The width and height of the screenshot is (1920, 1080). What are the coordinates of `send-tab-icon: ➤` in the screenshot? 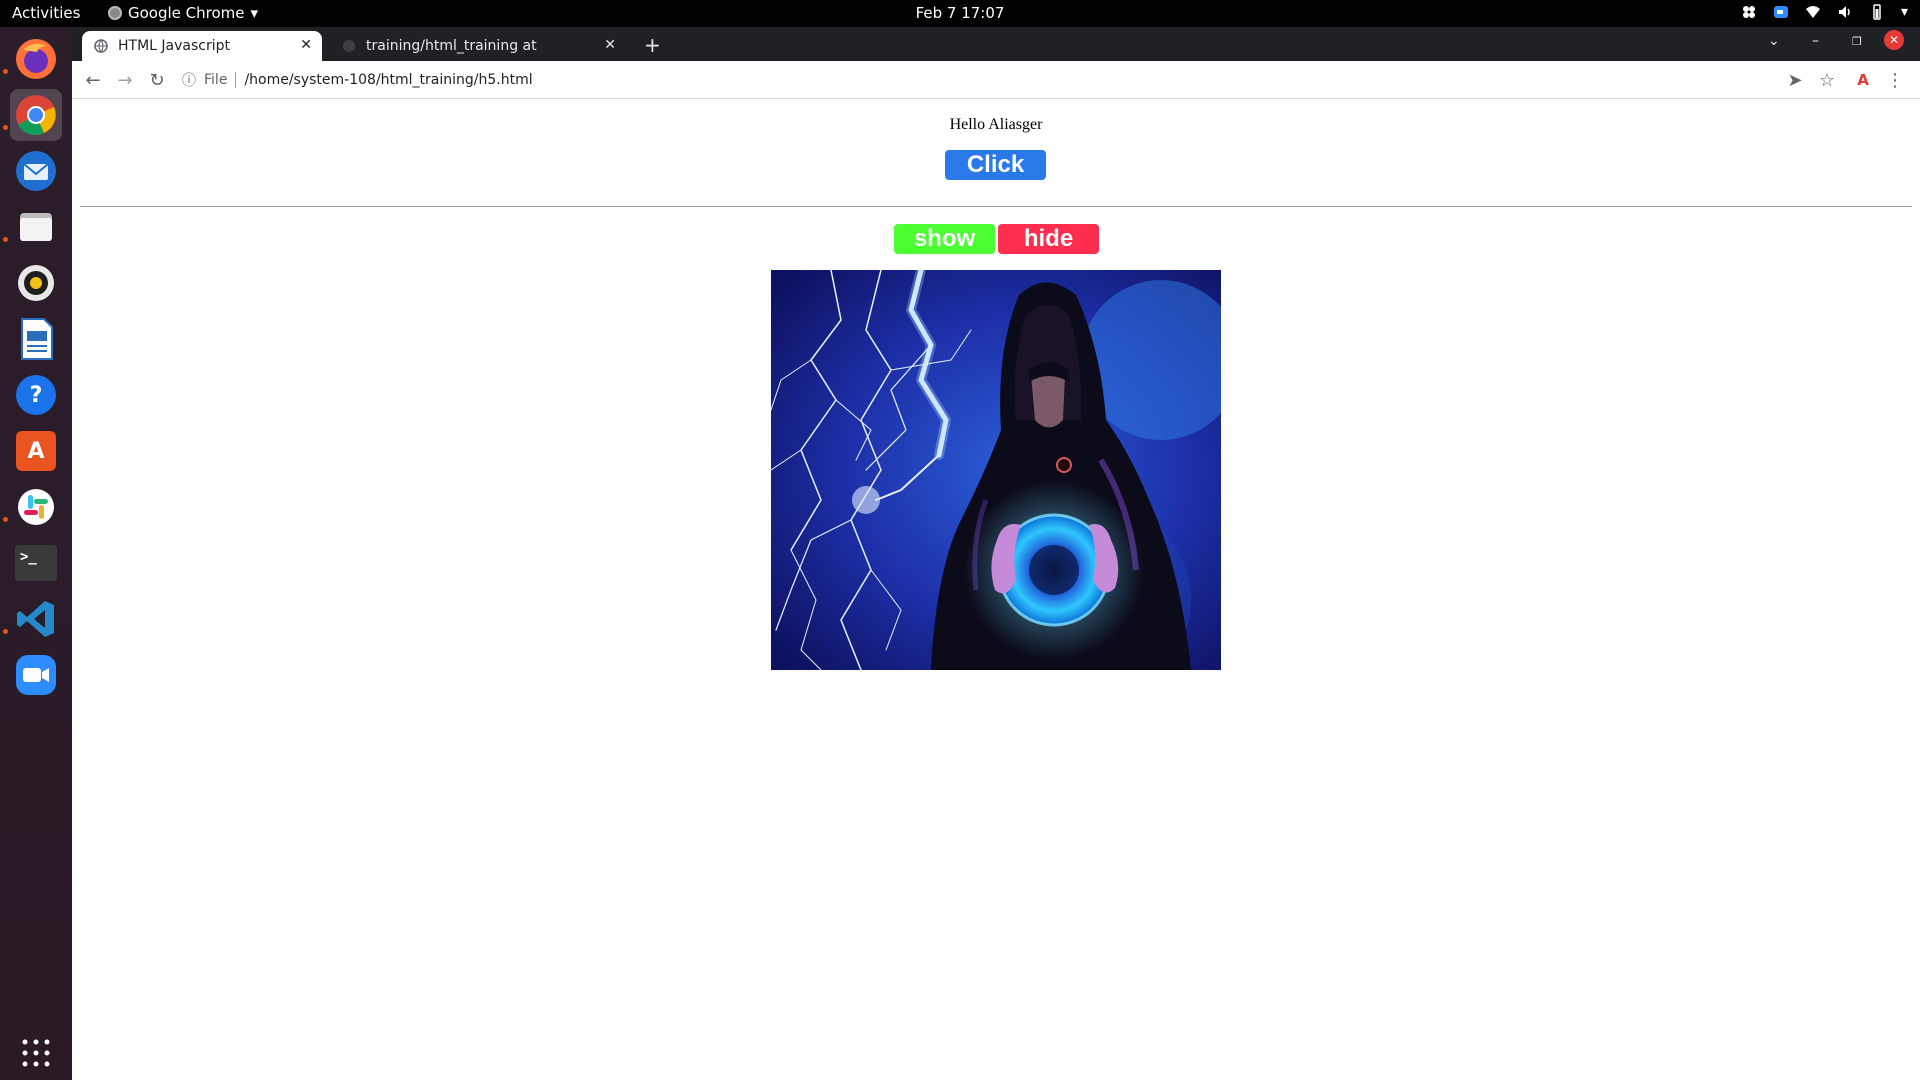 It's located at (1795, 80).